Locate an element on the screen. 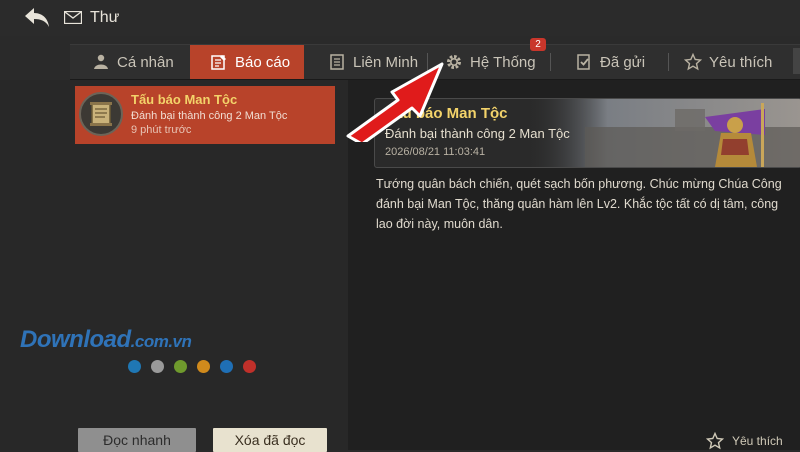  top-bar is located at coordinates (400, 18).